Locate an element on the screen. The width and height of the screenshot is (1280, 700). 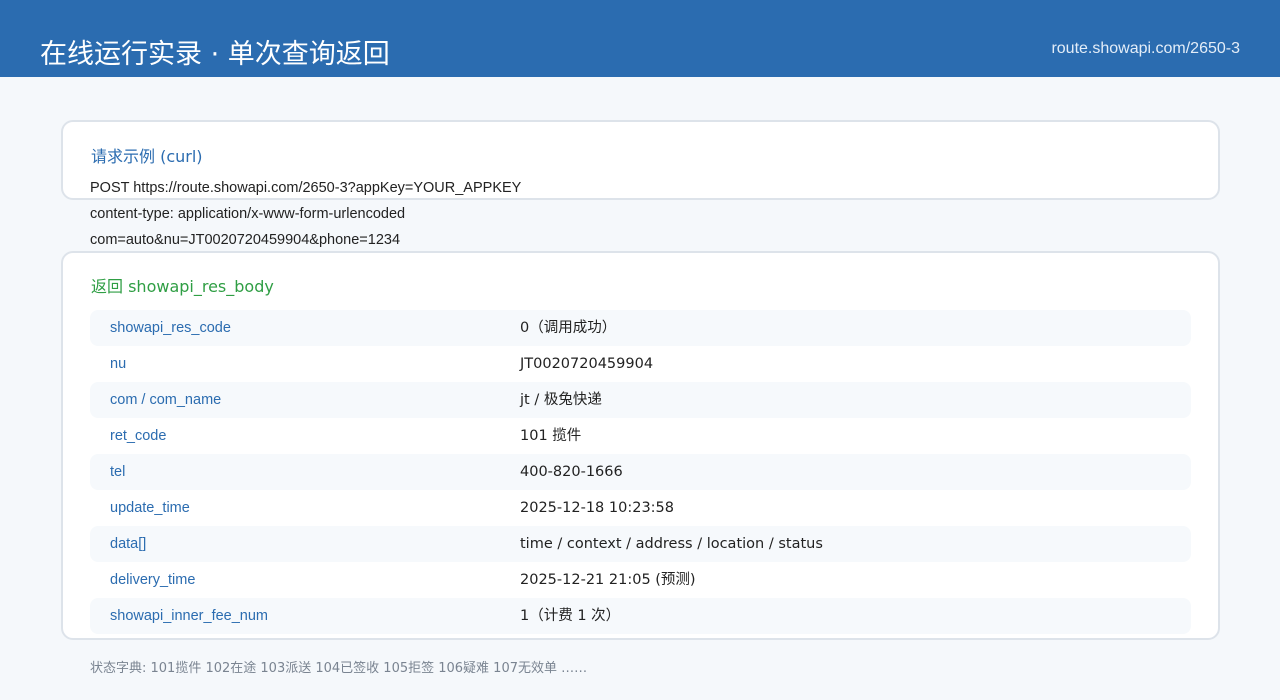
field-value: JT0020720459904 is located at coordinates (587, 364).